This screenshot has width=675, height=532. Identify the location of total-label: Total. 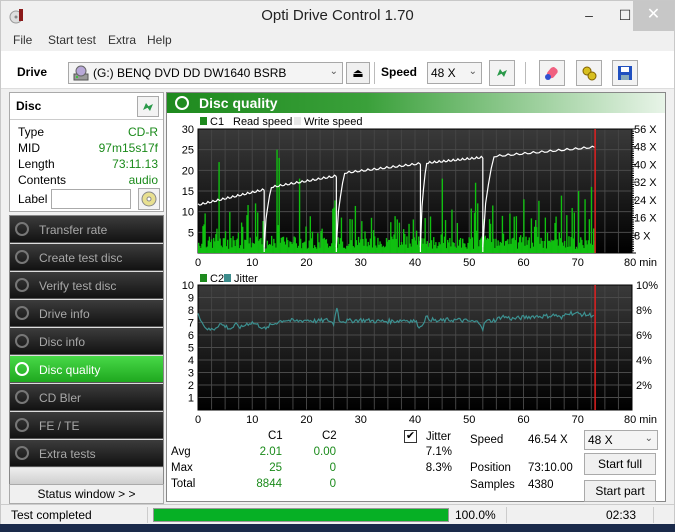
(183, 484).